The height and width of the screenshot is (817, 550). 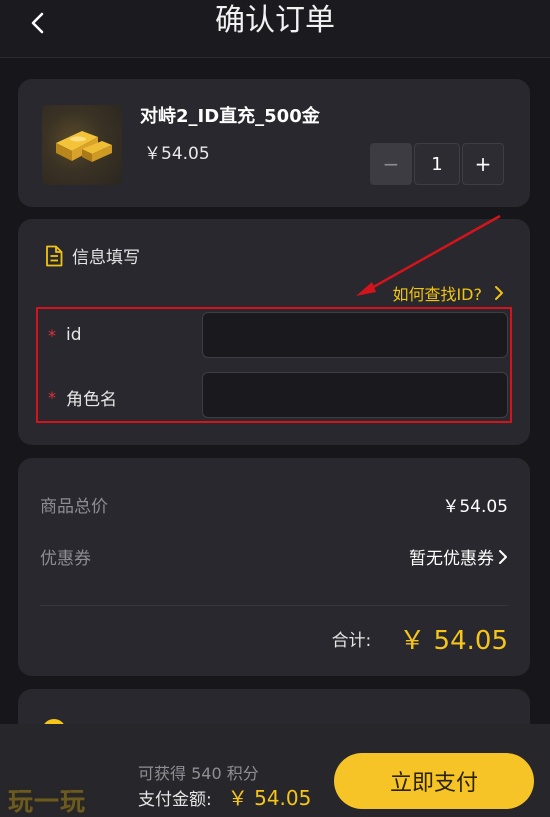 I want to click on subtotal-value: ￥ 54.05, so click(x=453, y=641).